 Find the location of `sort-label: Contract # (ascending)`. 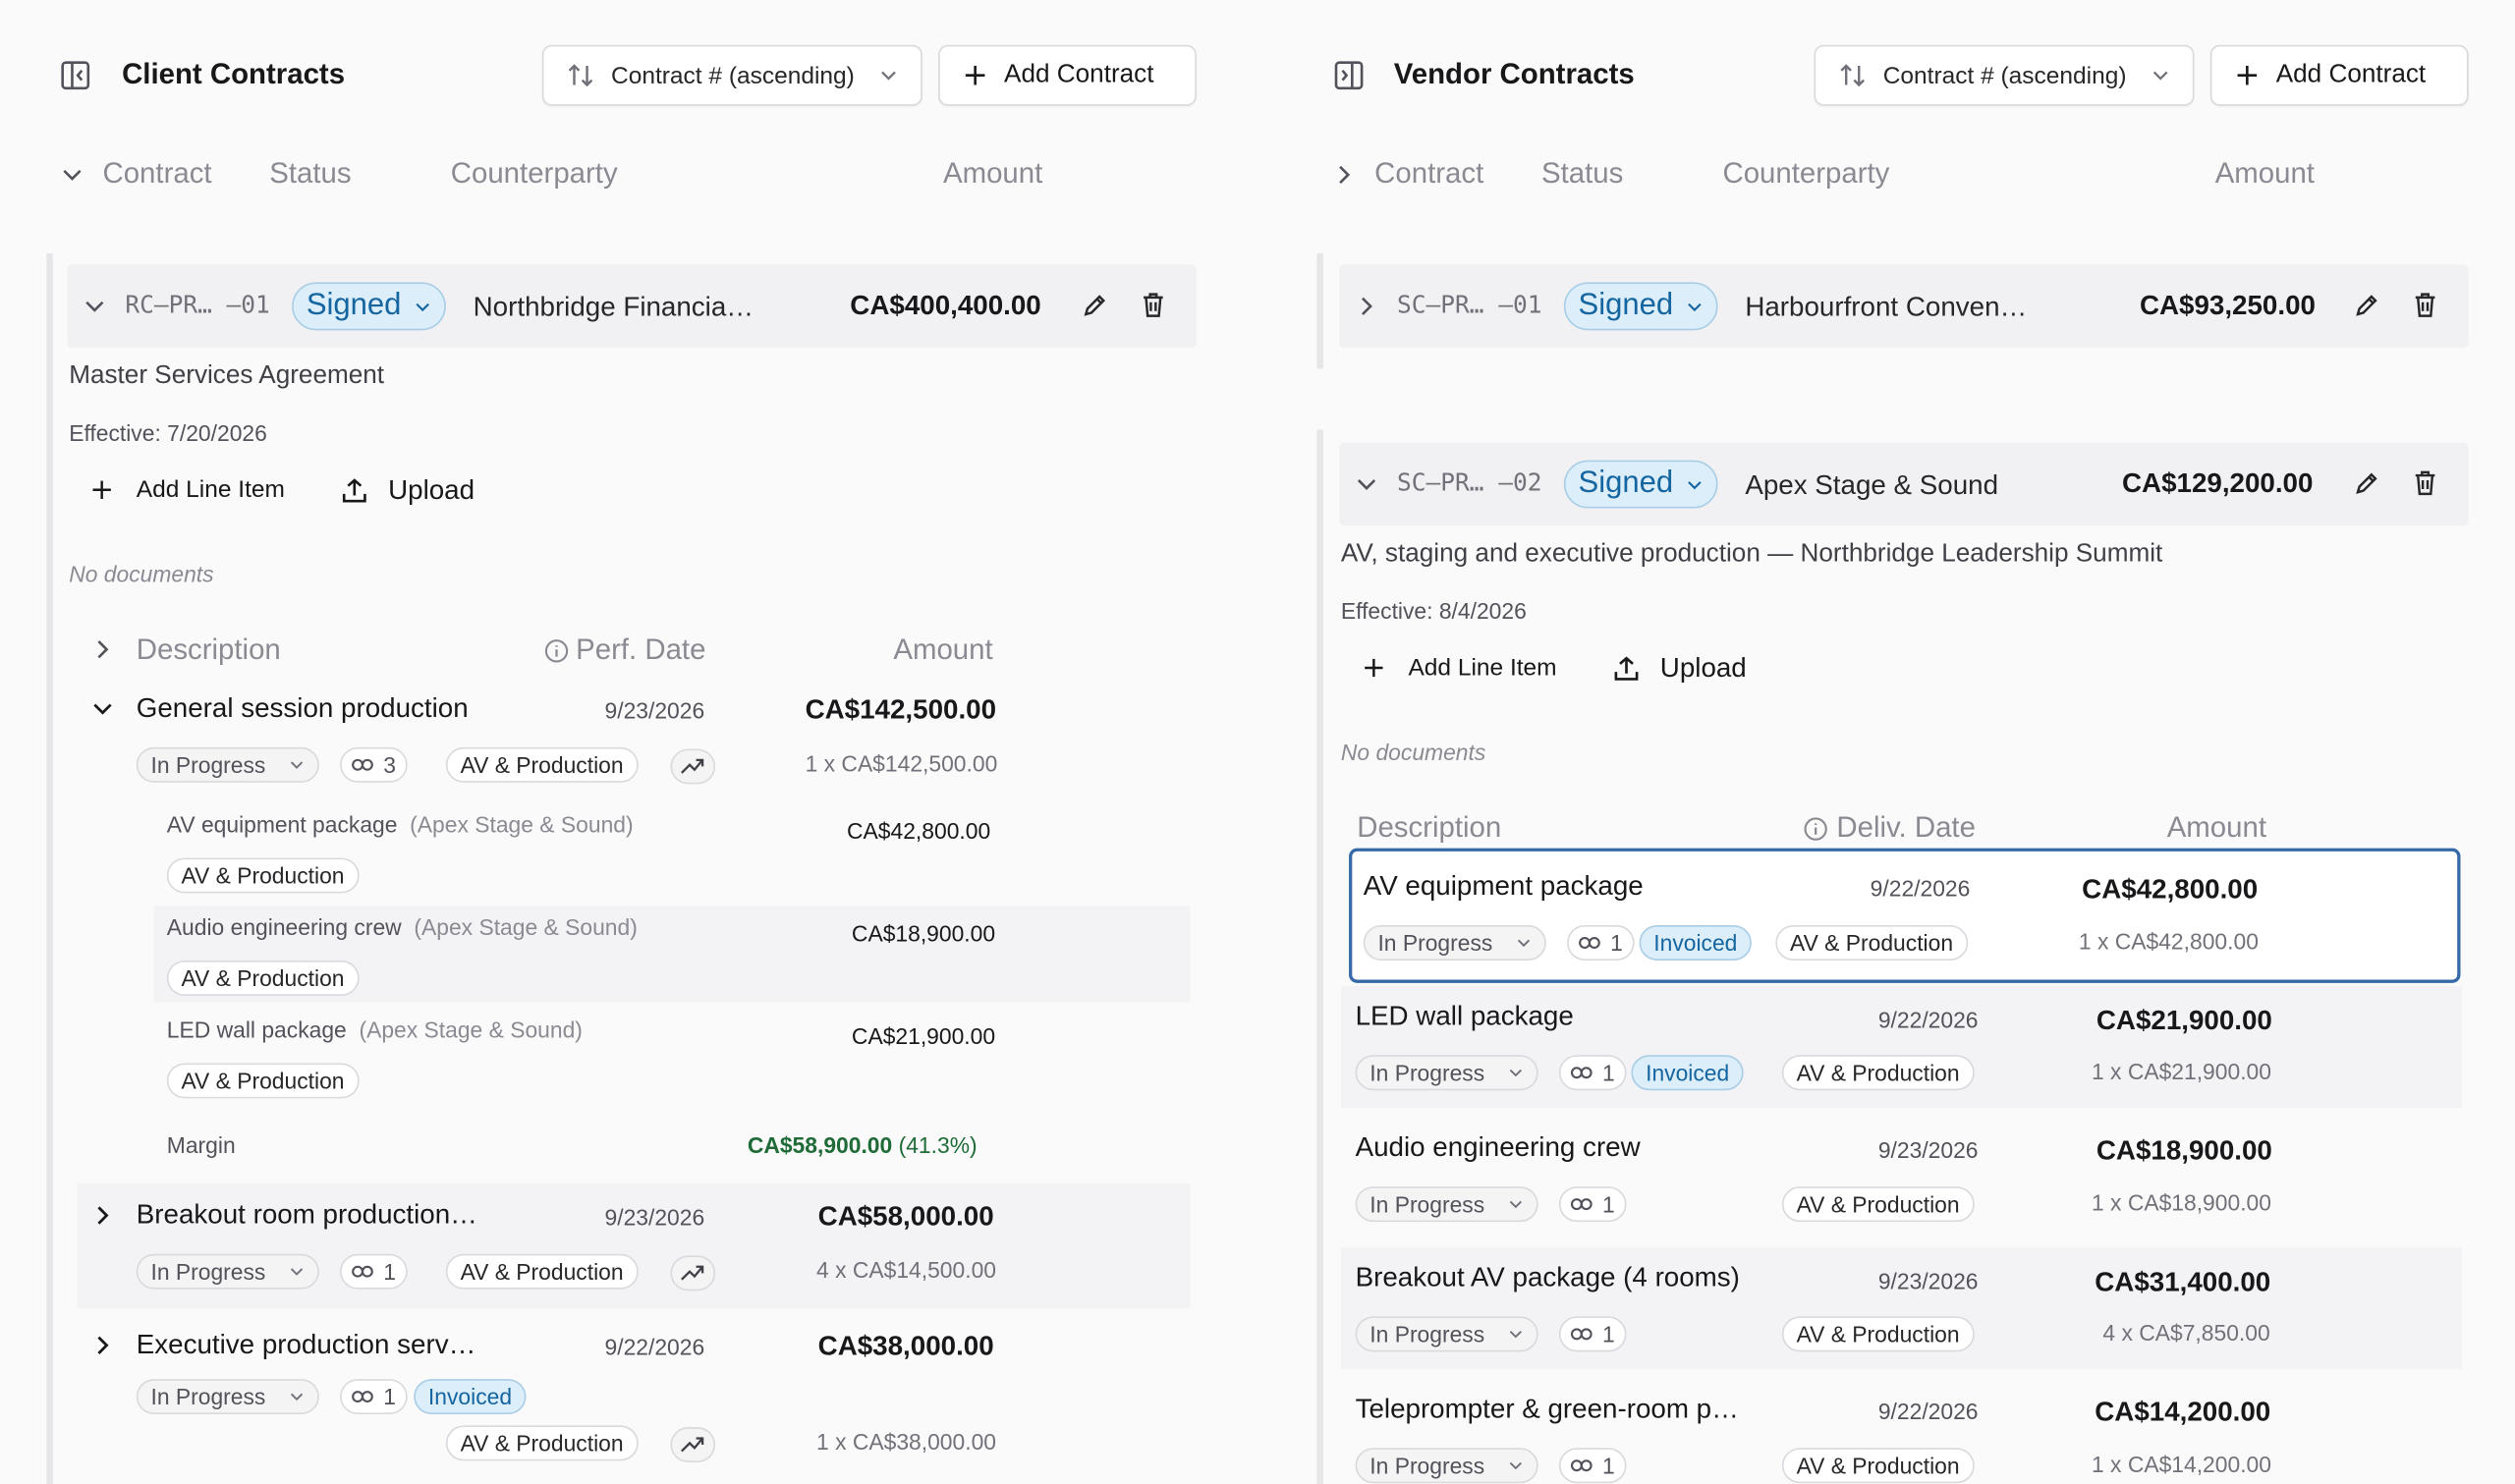

sort-label: Contract # (ascending) is located at coordinates (2004, 75).